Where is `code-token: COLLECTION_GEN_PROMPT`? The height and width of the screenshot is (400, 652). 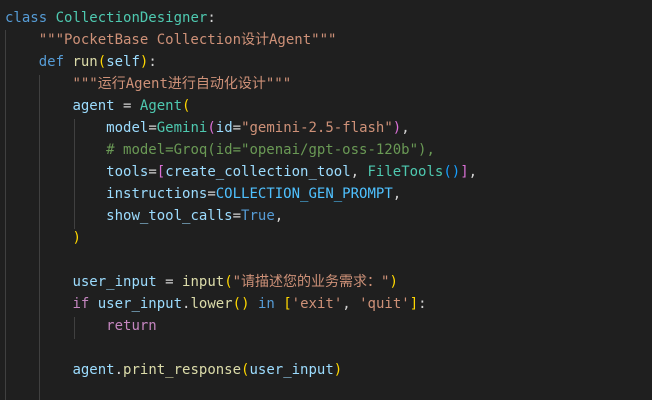 code-token: COLLECTION_GEN_PROMPT is located at coordinates (304, 194).